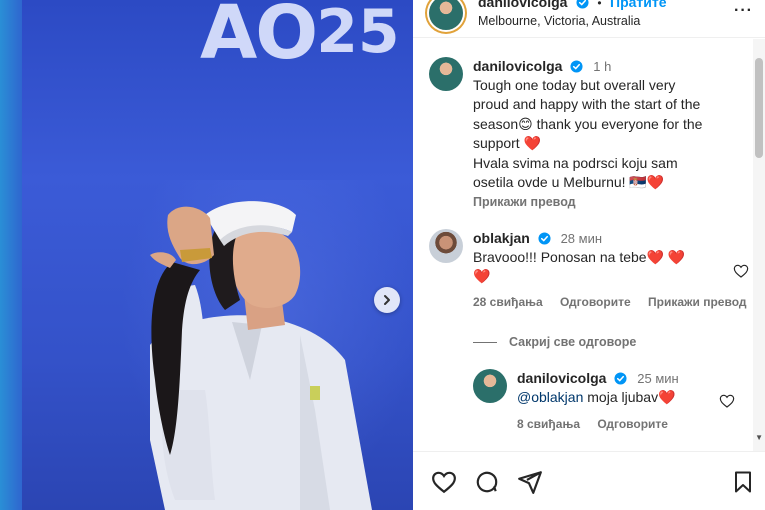 The width and height of the screenshot is (765, 510). Describe the element at coordinates (444, 482) in the screenshot. I see `like-heart-icon` at that location.